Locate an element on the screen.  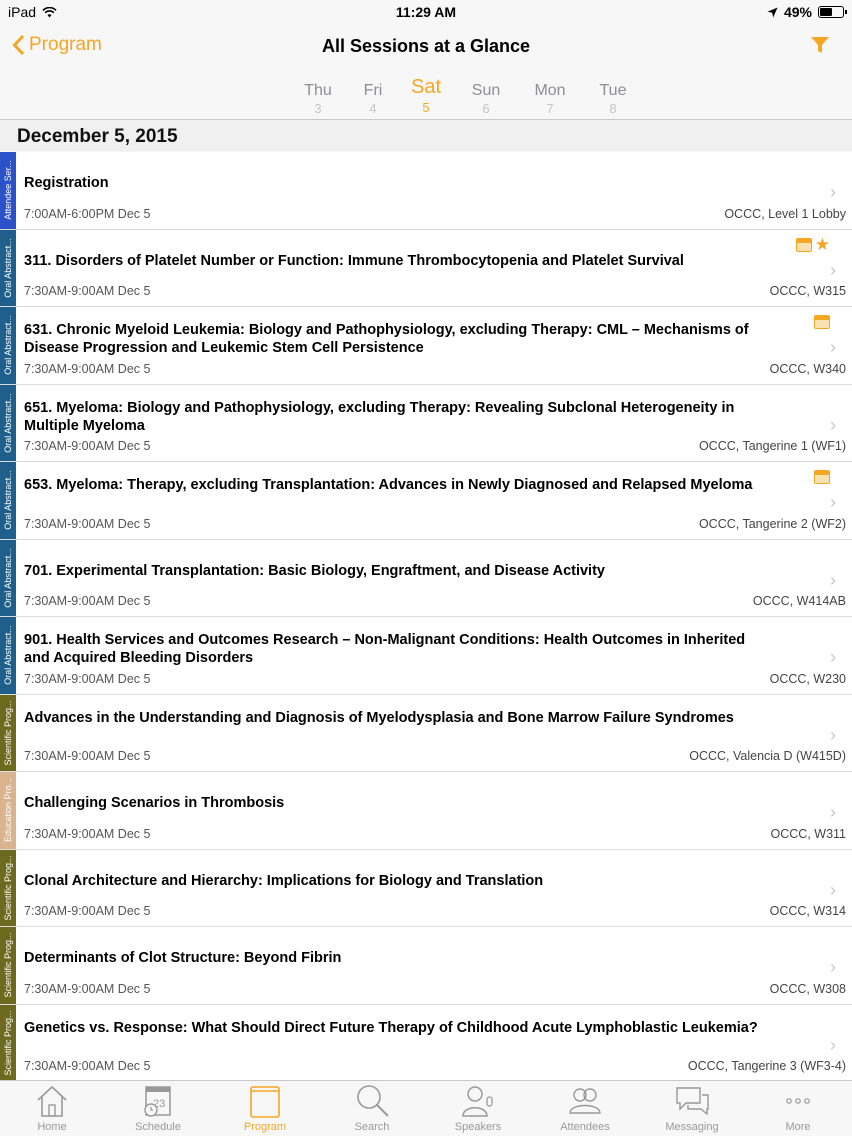
day-name: Mon is located at coordinates (550, 90).